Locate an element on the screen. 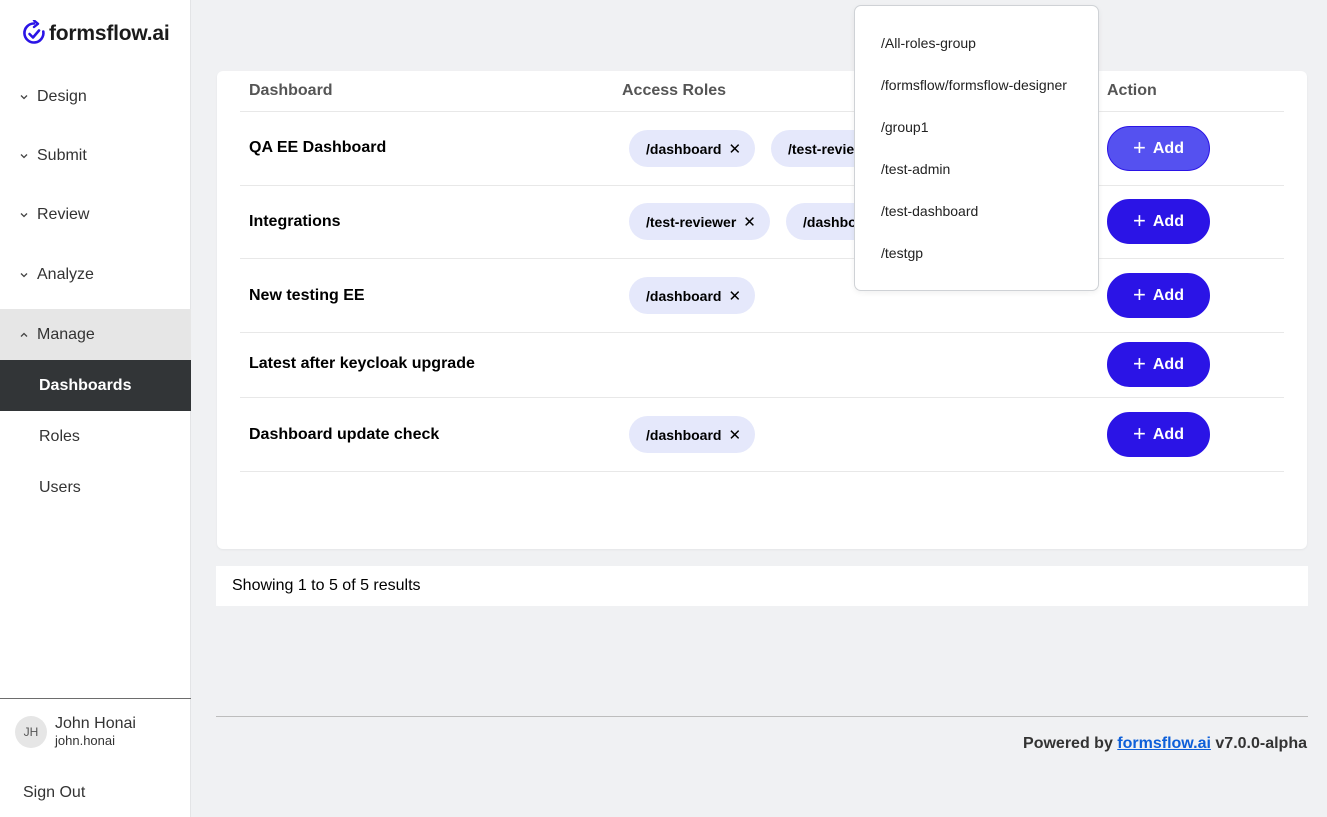 The image size is (1327, 817). formsflow-logo-icon is located at coordinates (34, 32).